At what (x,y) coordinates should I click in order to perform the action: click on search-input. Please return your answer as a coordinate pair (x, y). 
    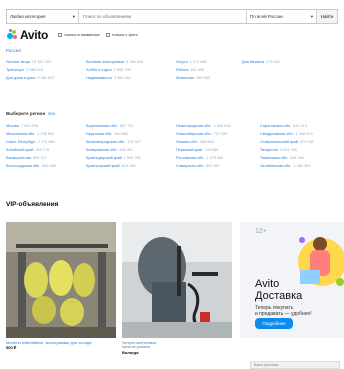
    Looking at the image, I should click on (162, 16).